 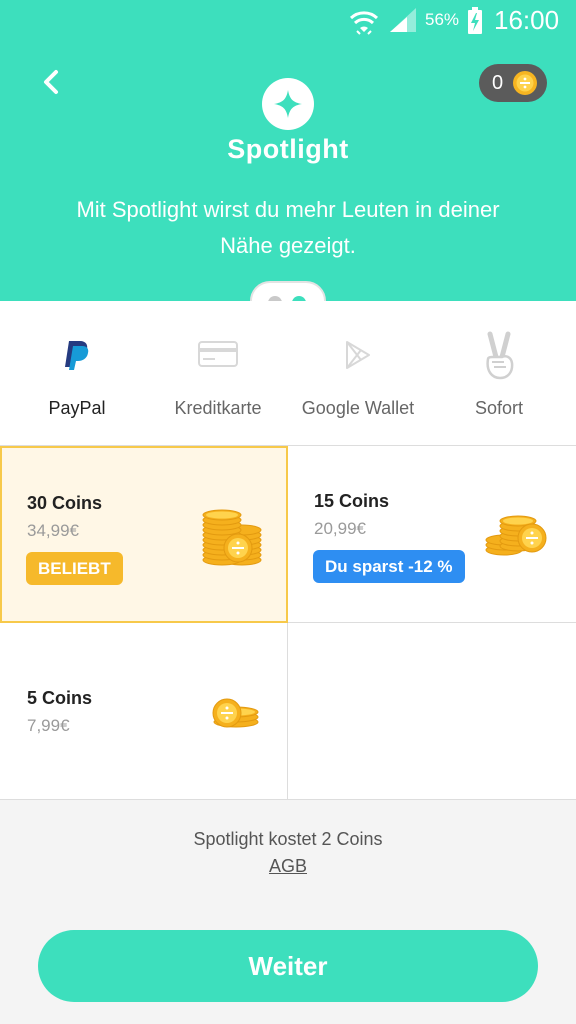 What do you see at coordinates (499, 408) in the screenshot?
I see `payment-method-label: Sofort` at bounding box center [499, 408].